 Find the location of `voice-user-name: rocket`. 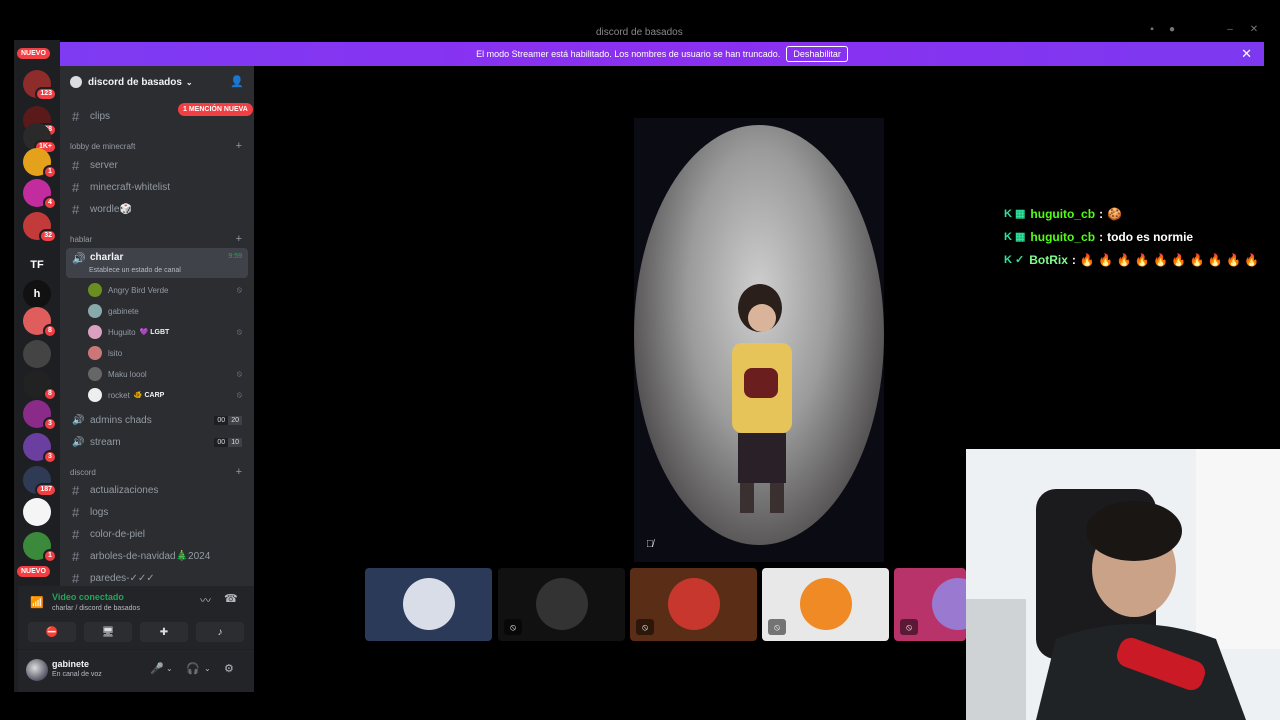

voice-user-name: rocket is located at coordinates (119, 395).